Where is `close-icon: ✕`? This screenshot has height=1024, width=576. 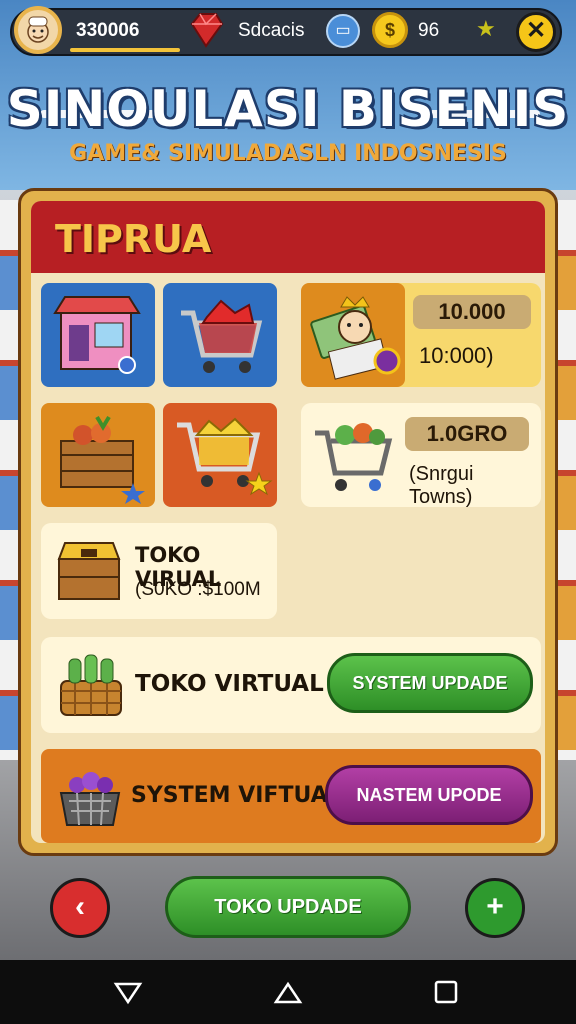
close-icon: ✕ is located at coordinates (536, 30).